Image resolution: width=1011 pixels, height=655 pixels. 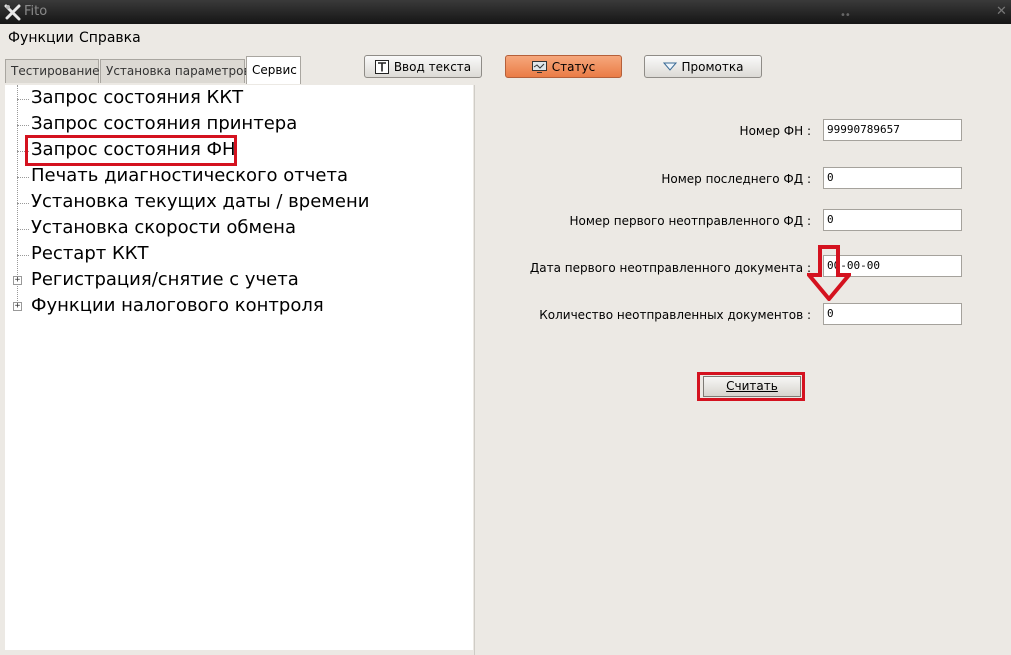 What do you see at coordinates (505, 12) in the screenshot?
I see `title-bar: Fito •• ✕` at bounding box center [505, 12].